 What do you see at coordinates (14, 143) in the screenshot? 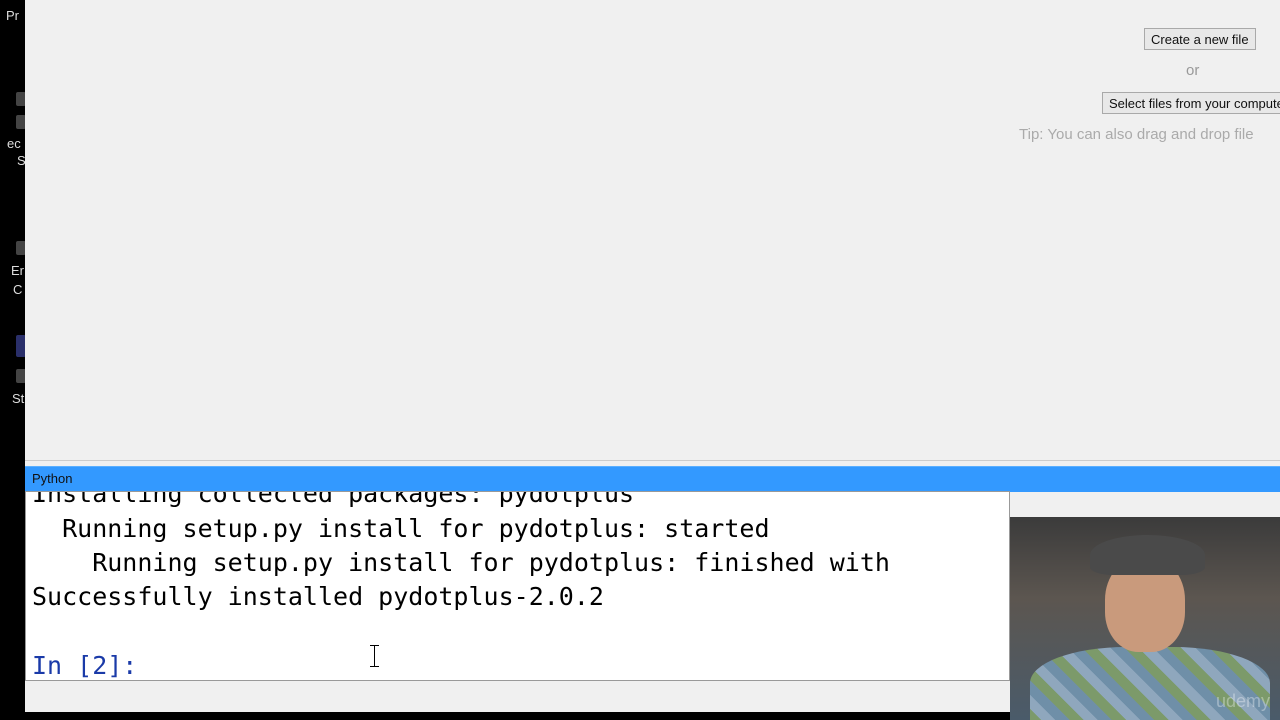
I see `desktop-label: ec` at bounding box center [14, 143].